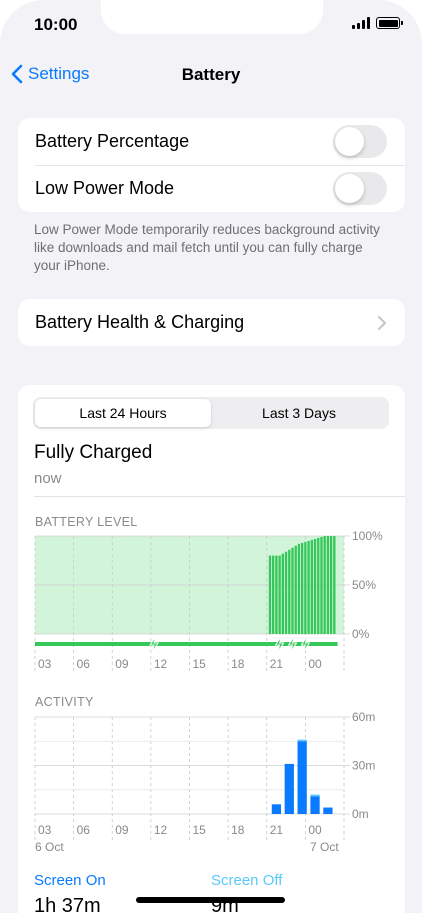 This screenshot has width=422, height=913. Describe the element at coordinates (363, 766) in the screenshot. I see `y-tick-label: 30m` at that location.